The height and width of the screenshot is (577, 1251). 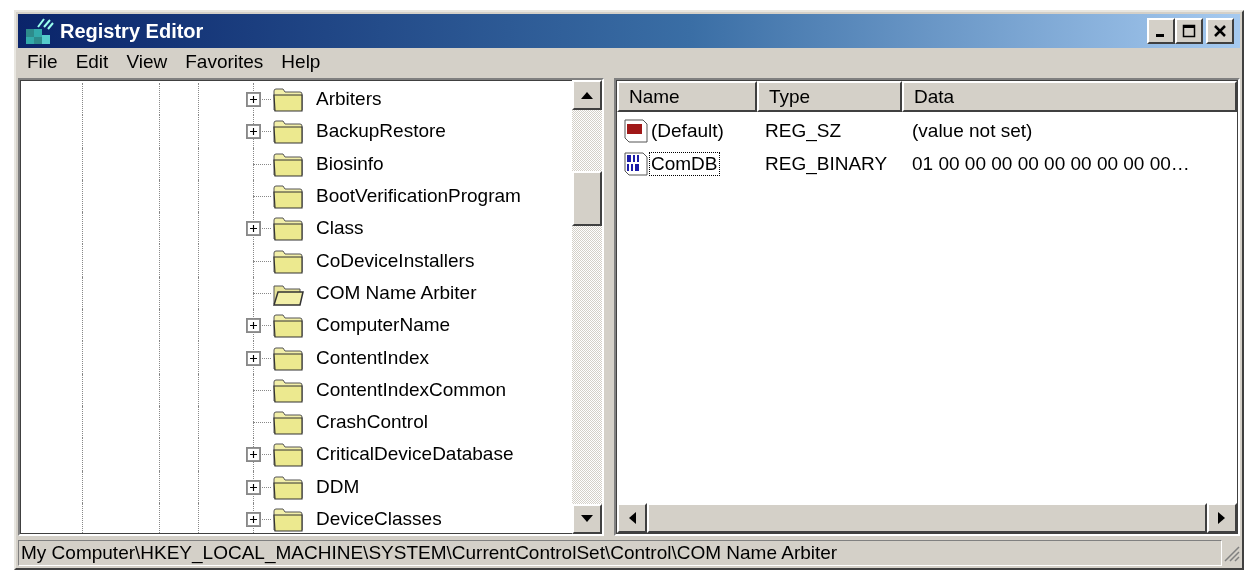 What do you see at coordinates (224, 62) in the screenshot?
I see `menu-item: Favorites` at bounding box center [224, 62].